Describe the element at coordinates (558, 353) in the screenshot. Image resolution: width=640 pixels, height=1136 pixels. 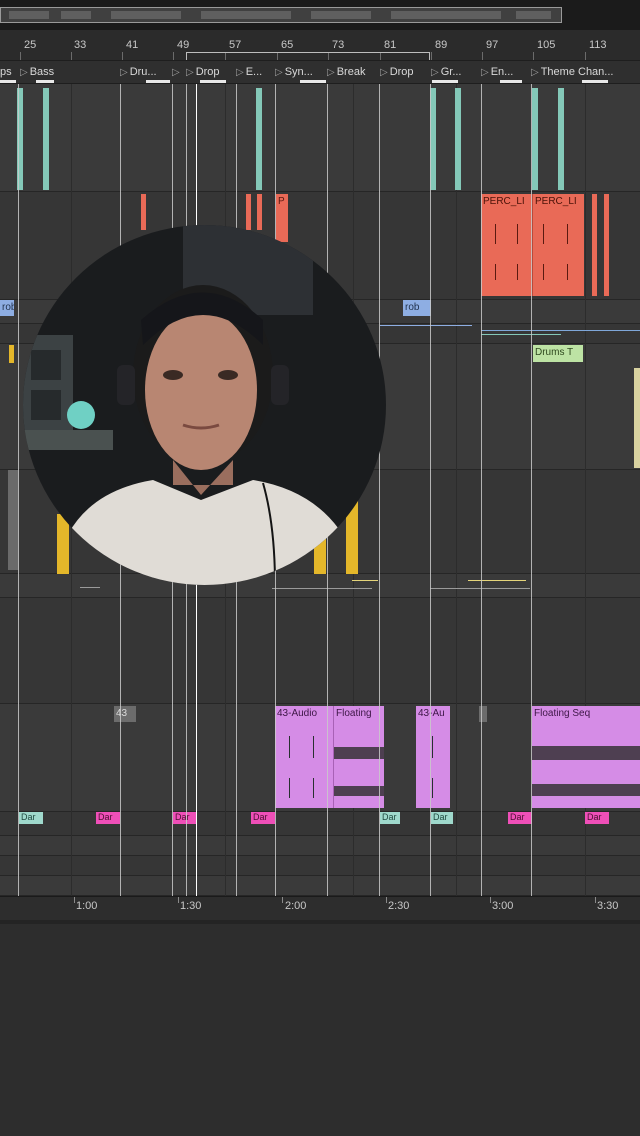
I see `clip-label: Drums T` at that location.